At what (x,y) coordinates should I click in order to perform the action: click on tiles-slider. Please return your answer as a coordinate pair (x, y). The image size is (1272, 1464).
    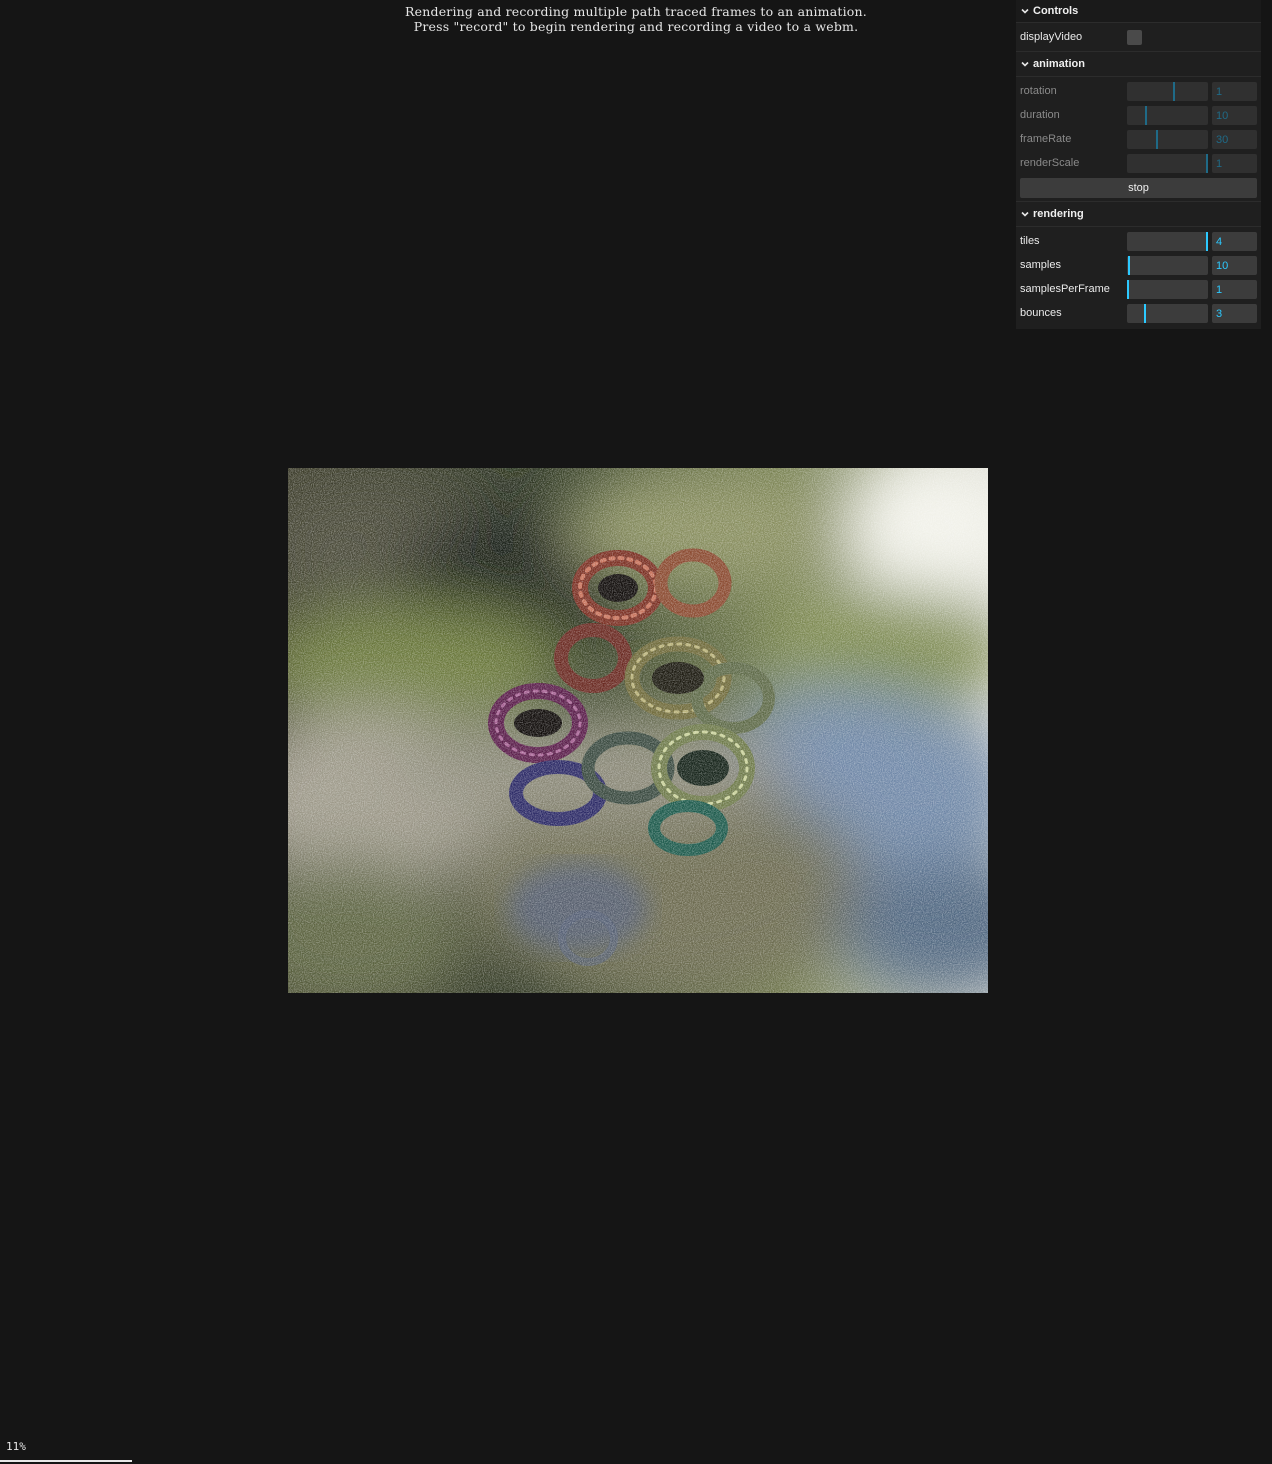
    Looking at the image, I should click on (1168, 241).